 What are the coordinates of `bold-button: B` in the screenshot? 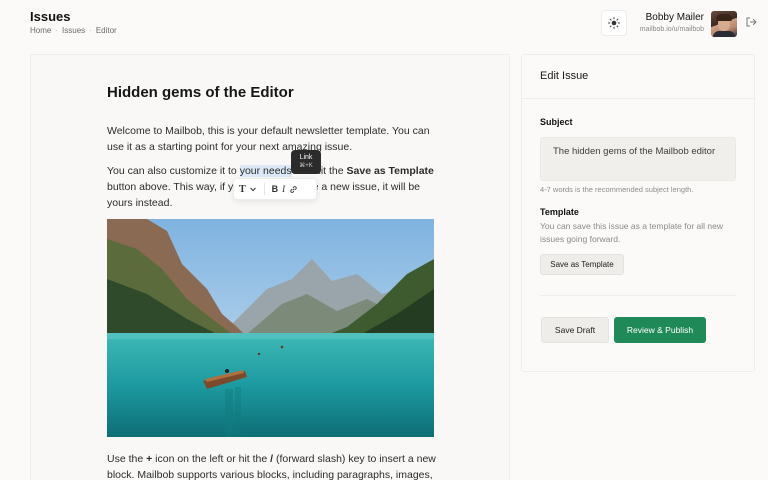 It's located at (275, 189).